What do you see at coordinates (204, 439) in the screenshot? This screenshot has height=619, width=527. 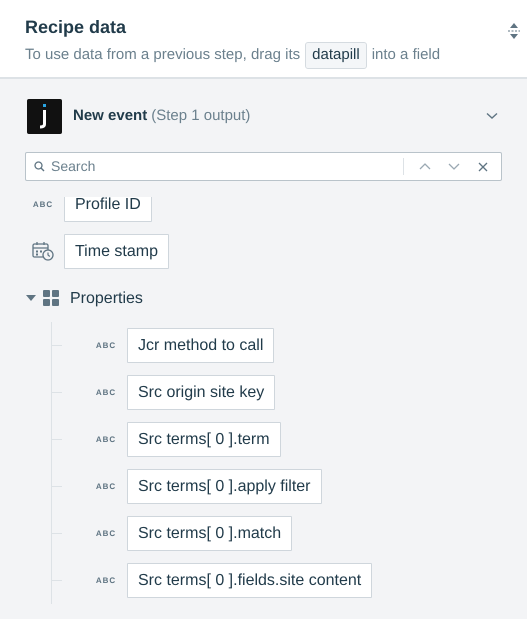 I see `datapill: Src terms[ 0 ].term` at bounding box center [204, 439].